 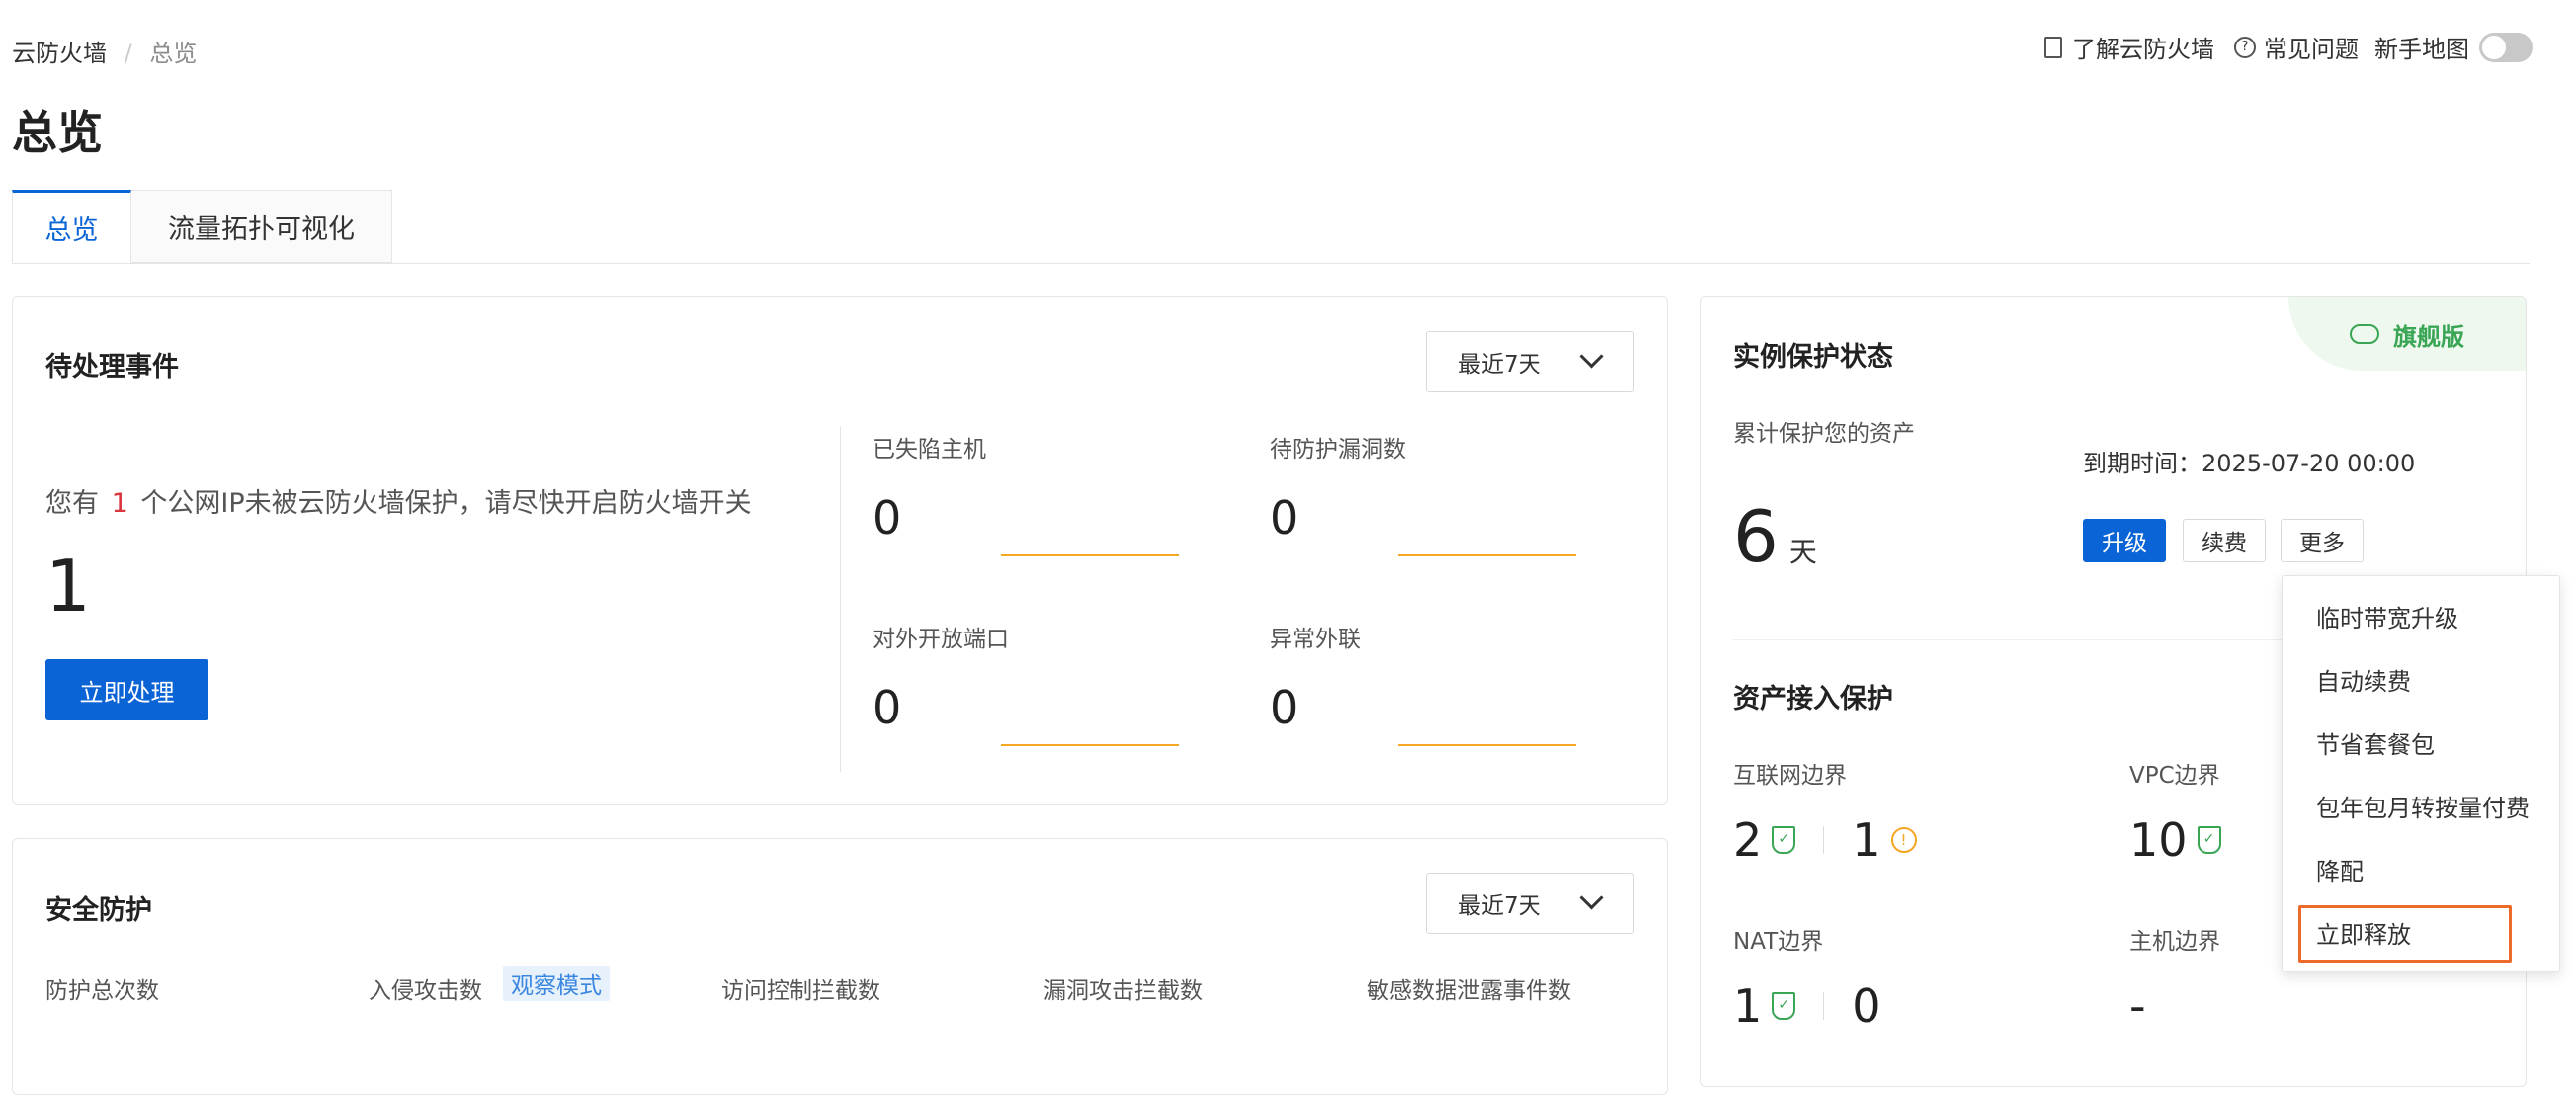 What do you see at coordinates (1271, 227) in the screenshot?
I see `tab-bar: 总览 流量拓扑可视化` at bounding box center [1271, 227].